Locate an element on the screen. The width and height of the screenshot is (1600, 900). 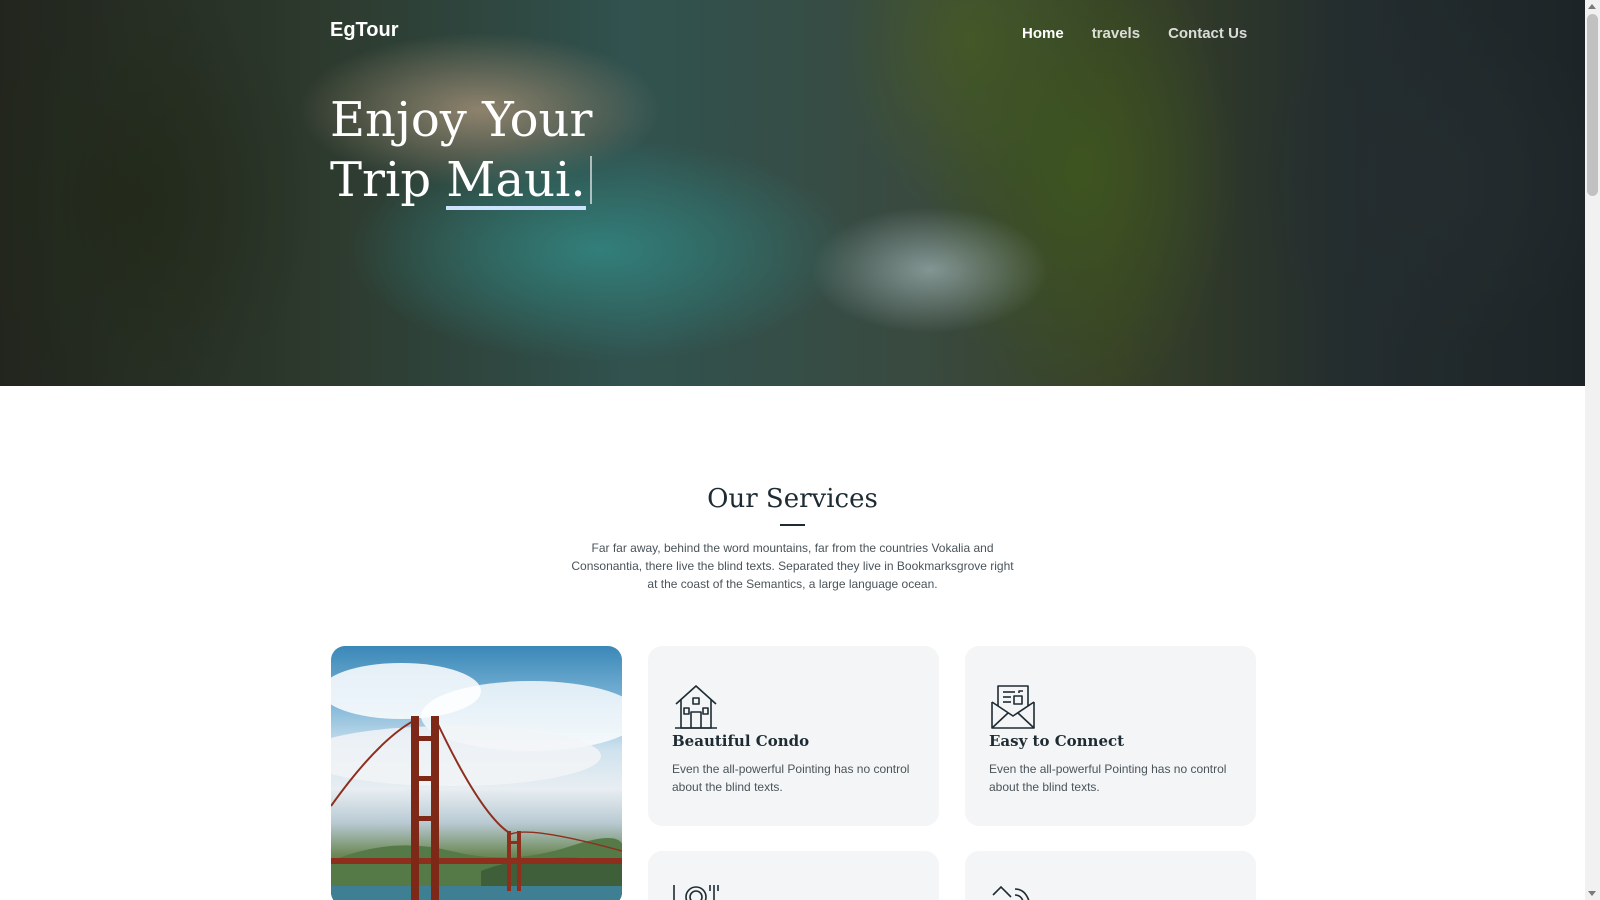
main-nav: Home travels Contact Us is located at coordinates (1120, 33).